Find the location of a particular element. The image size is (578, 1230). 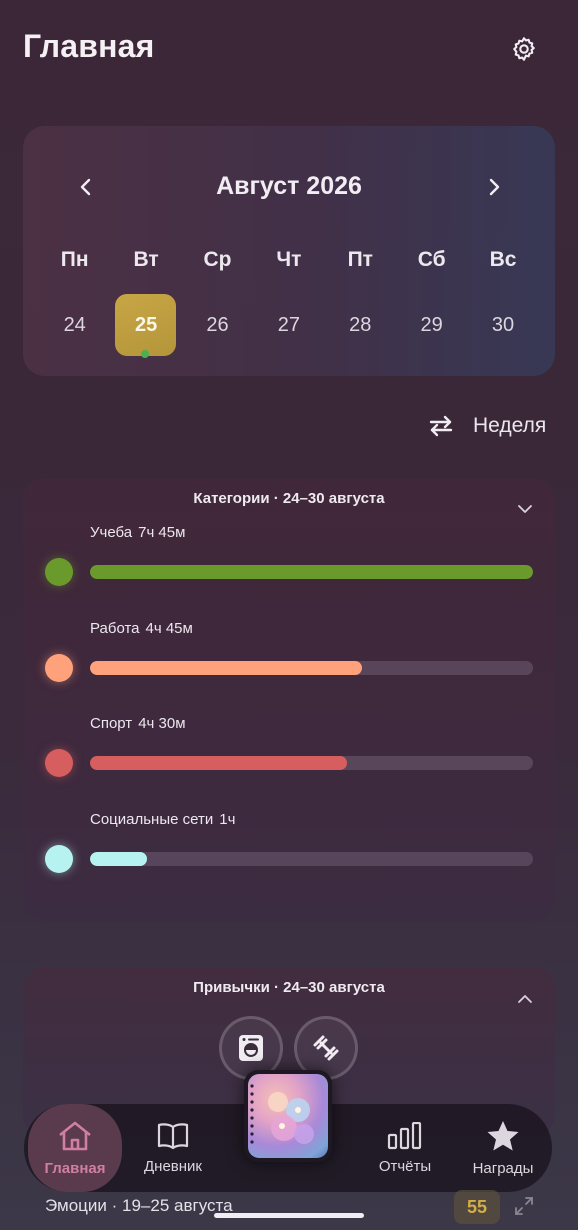

calendar-month-label: Август 2026 is located at coordinates (289, 186).